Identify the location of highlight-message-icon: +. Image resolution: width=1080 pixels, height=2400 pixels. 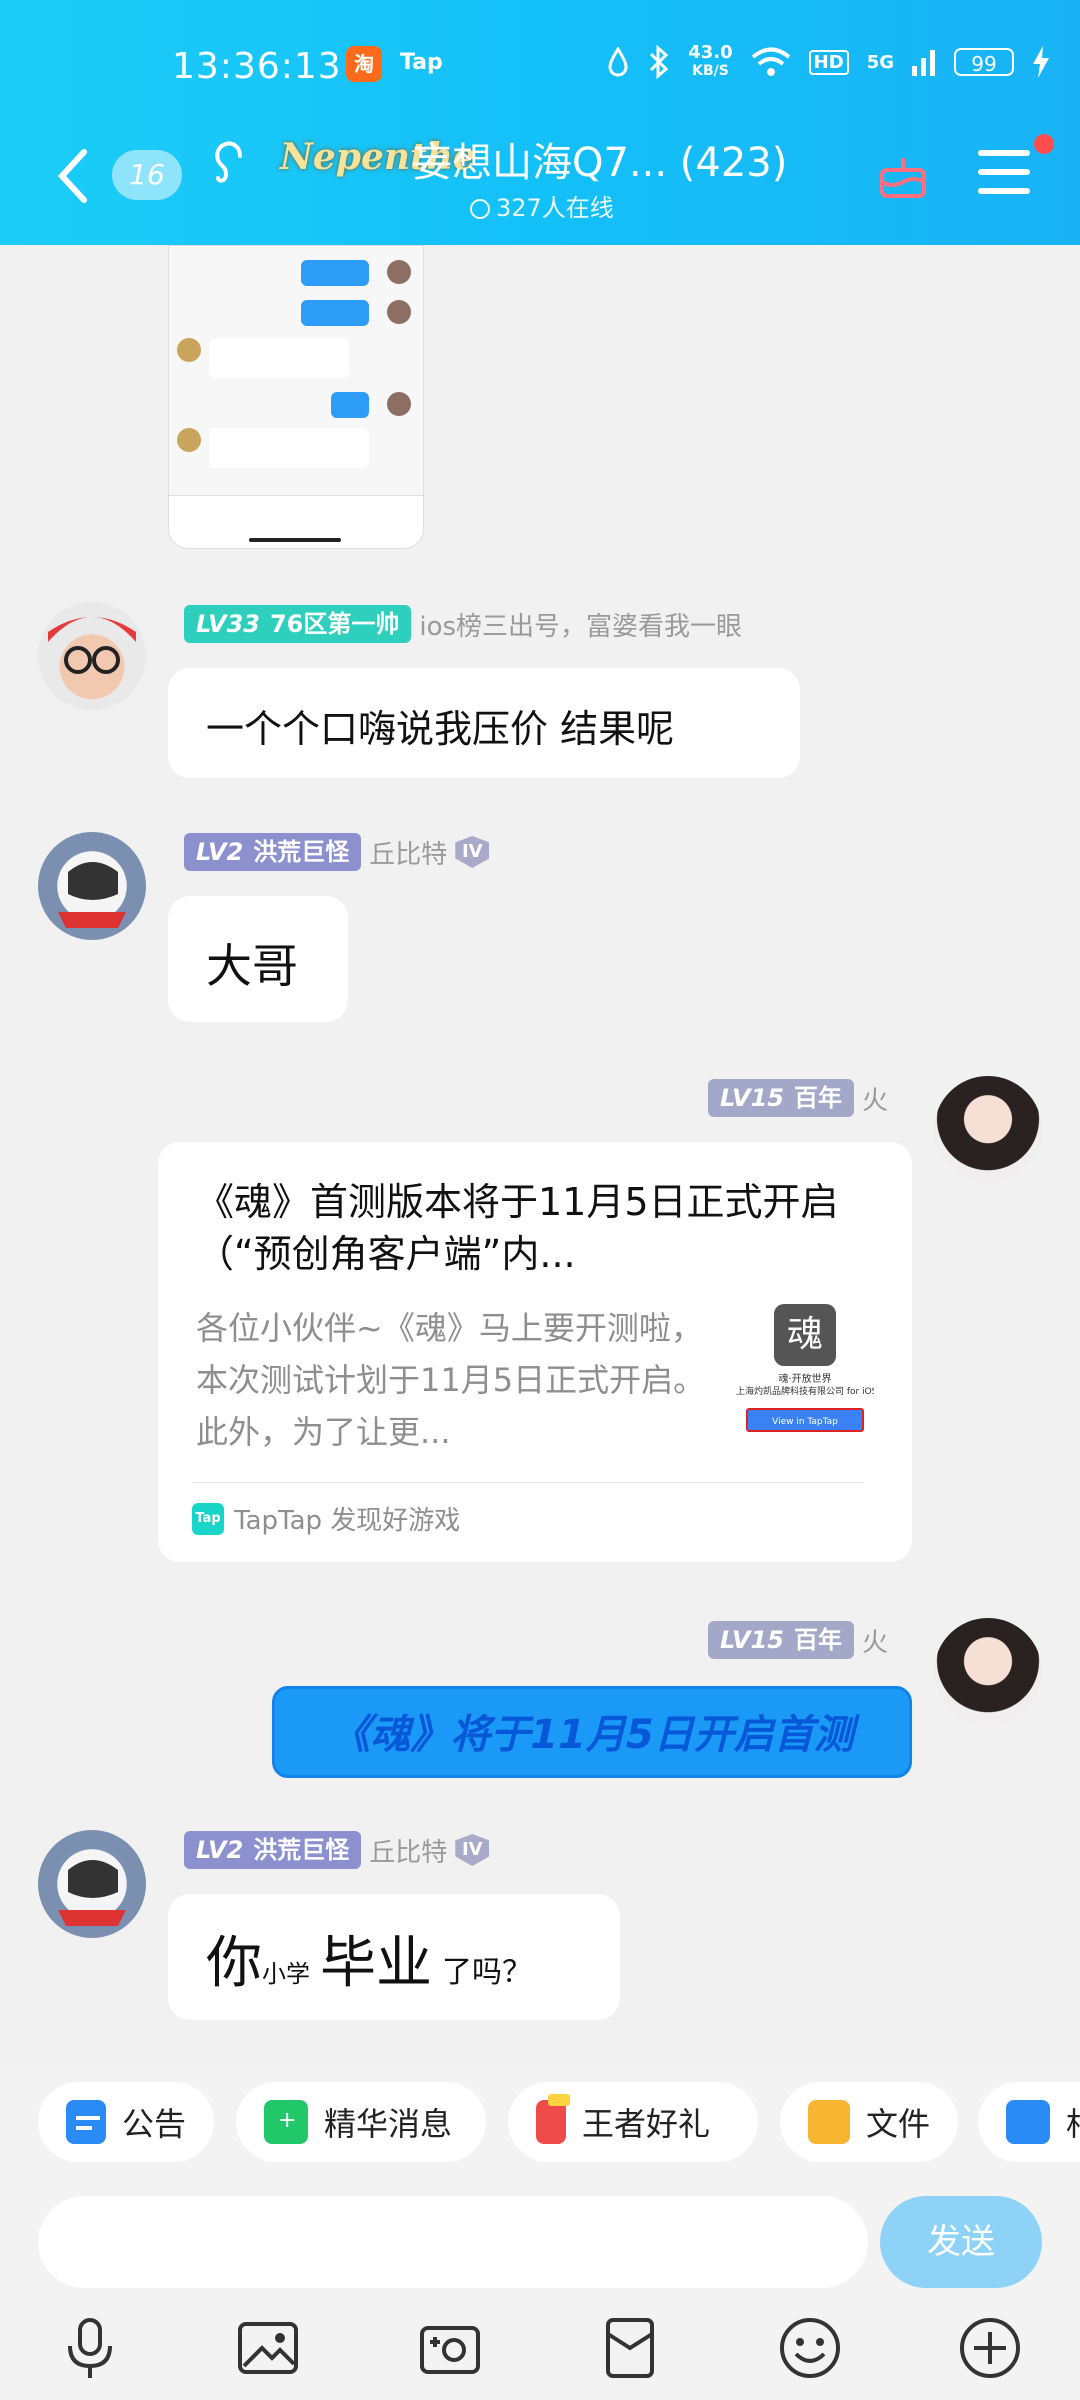
(286, 2122).